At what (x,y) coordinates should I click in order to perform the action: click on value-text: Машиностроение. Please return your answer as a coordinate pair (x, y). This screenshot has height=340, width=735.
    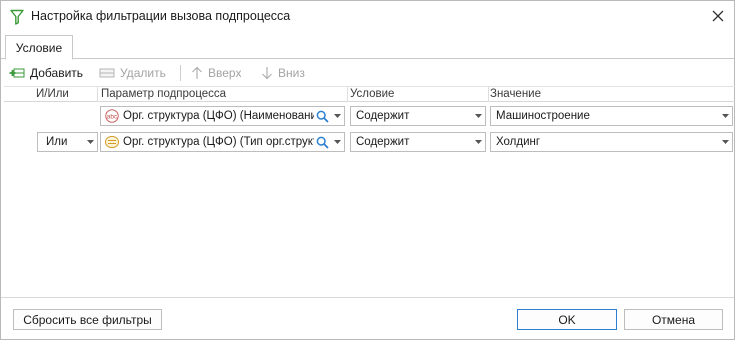
    Looking at the image, I should click on (543, 116).